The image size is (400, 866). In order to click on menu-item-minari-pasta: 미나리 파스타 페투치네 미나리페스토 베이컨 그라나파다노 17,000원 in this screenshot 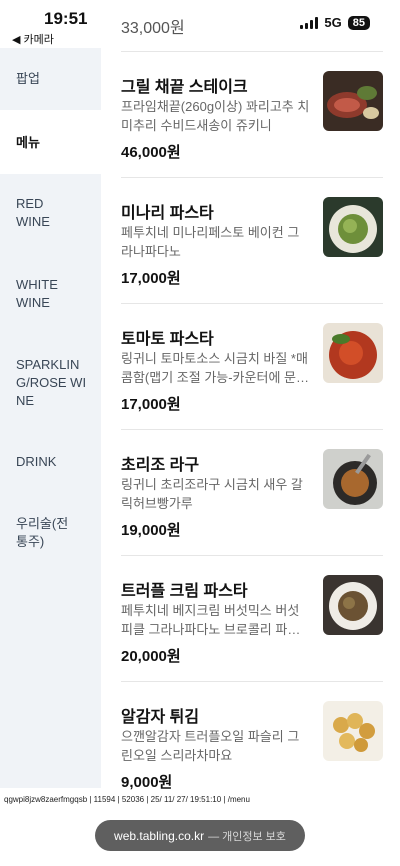, I will do `click(252, 240)`.